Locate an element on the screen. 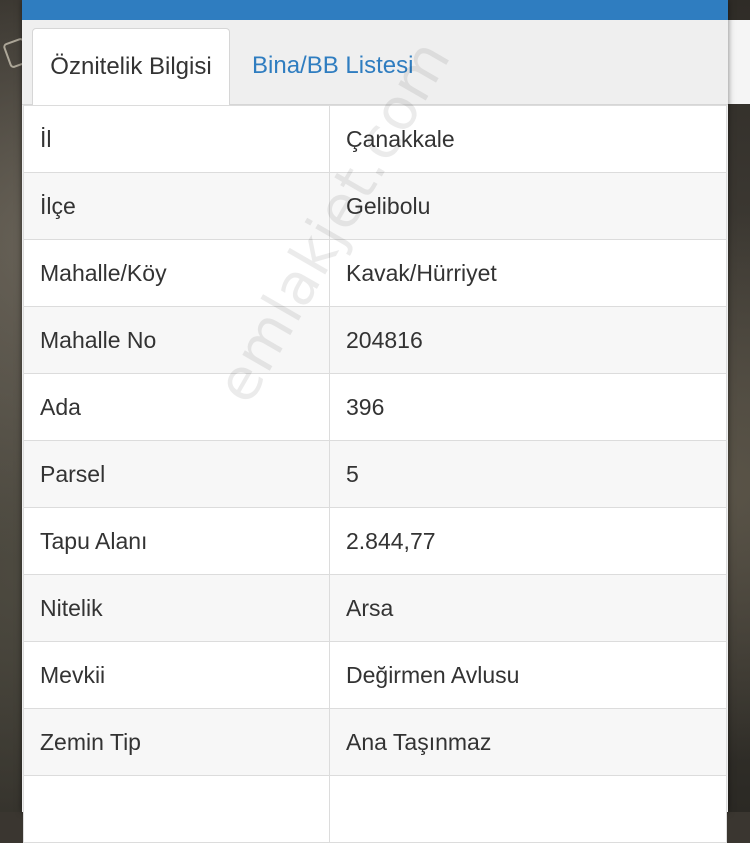 The width and height of the screenshot is (750, 843). attribute-value: Arsa is located at coordinates (528, 608).